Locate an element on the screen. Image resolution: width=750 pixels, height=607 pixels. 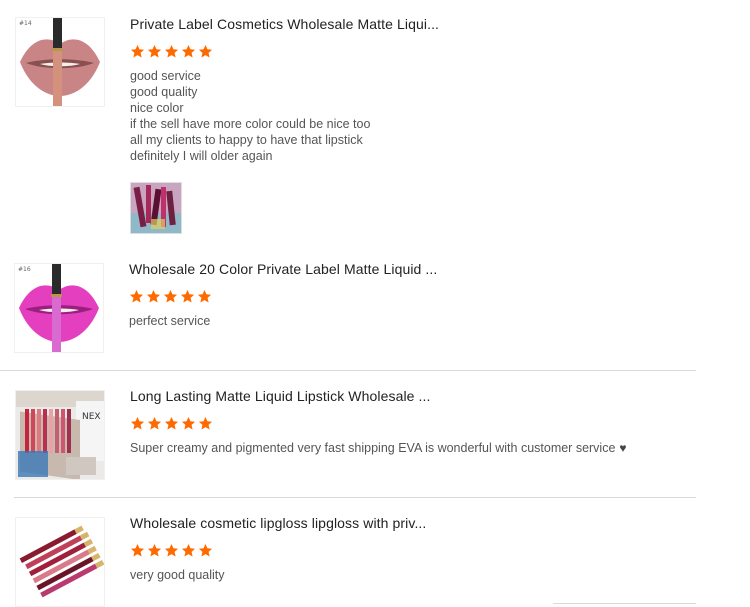
review-text: very good quality is located at coordinates (177, 575).